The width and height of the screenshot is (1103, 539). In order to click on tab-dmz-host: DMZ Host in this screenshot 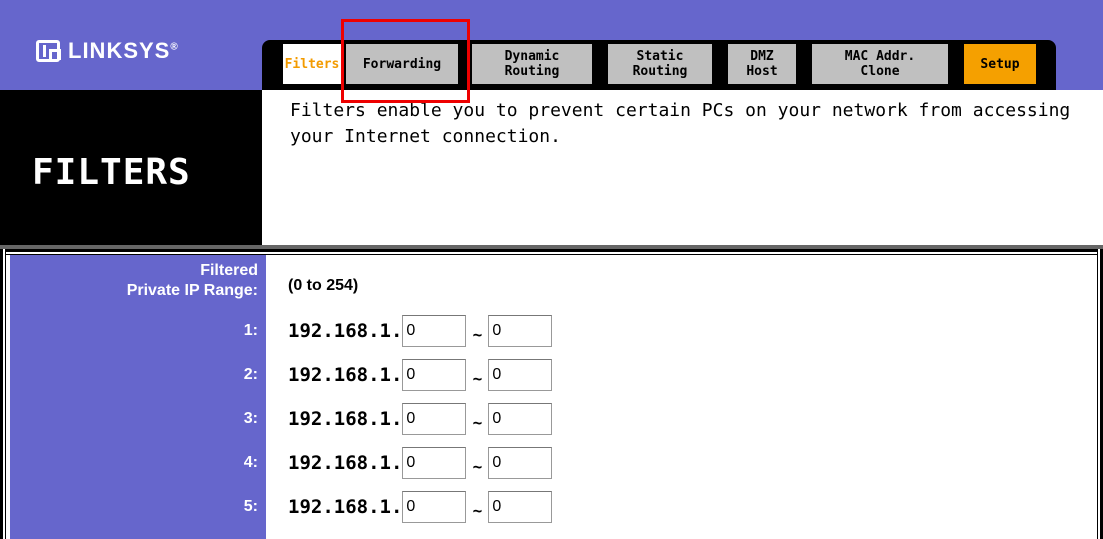, I will do `click(762, 64)`.